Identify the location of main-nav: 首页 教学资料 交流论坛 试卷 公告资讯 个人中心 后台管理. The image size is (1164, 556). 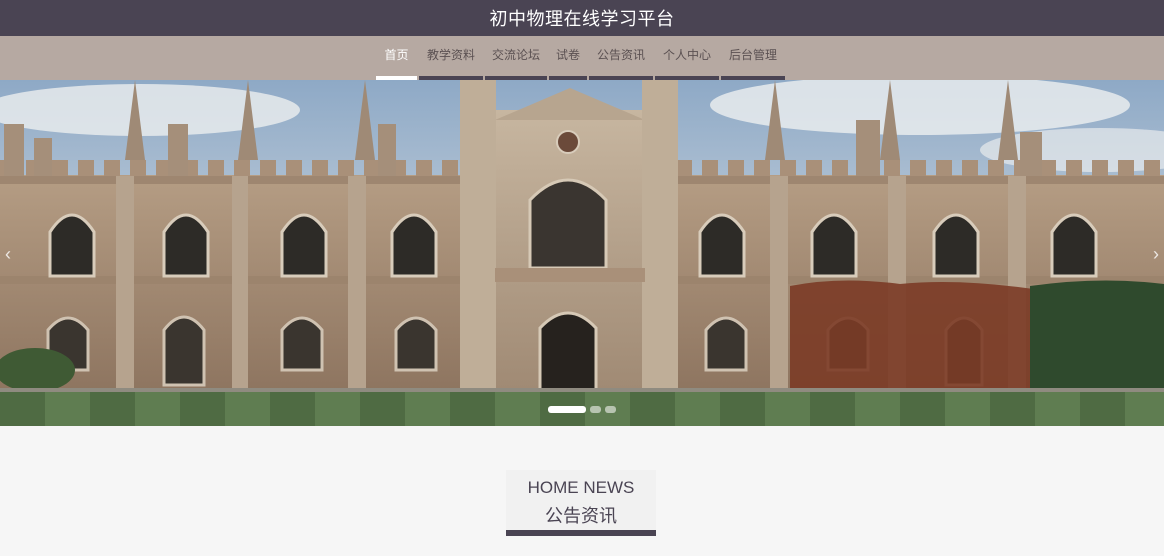
(582, 58).